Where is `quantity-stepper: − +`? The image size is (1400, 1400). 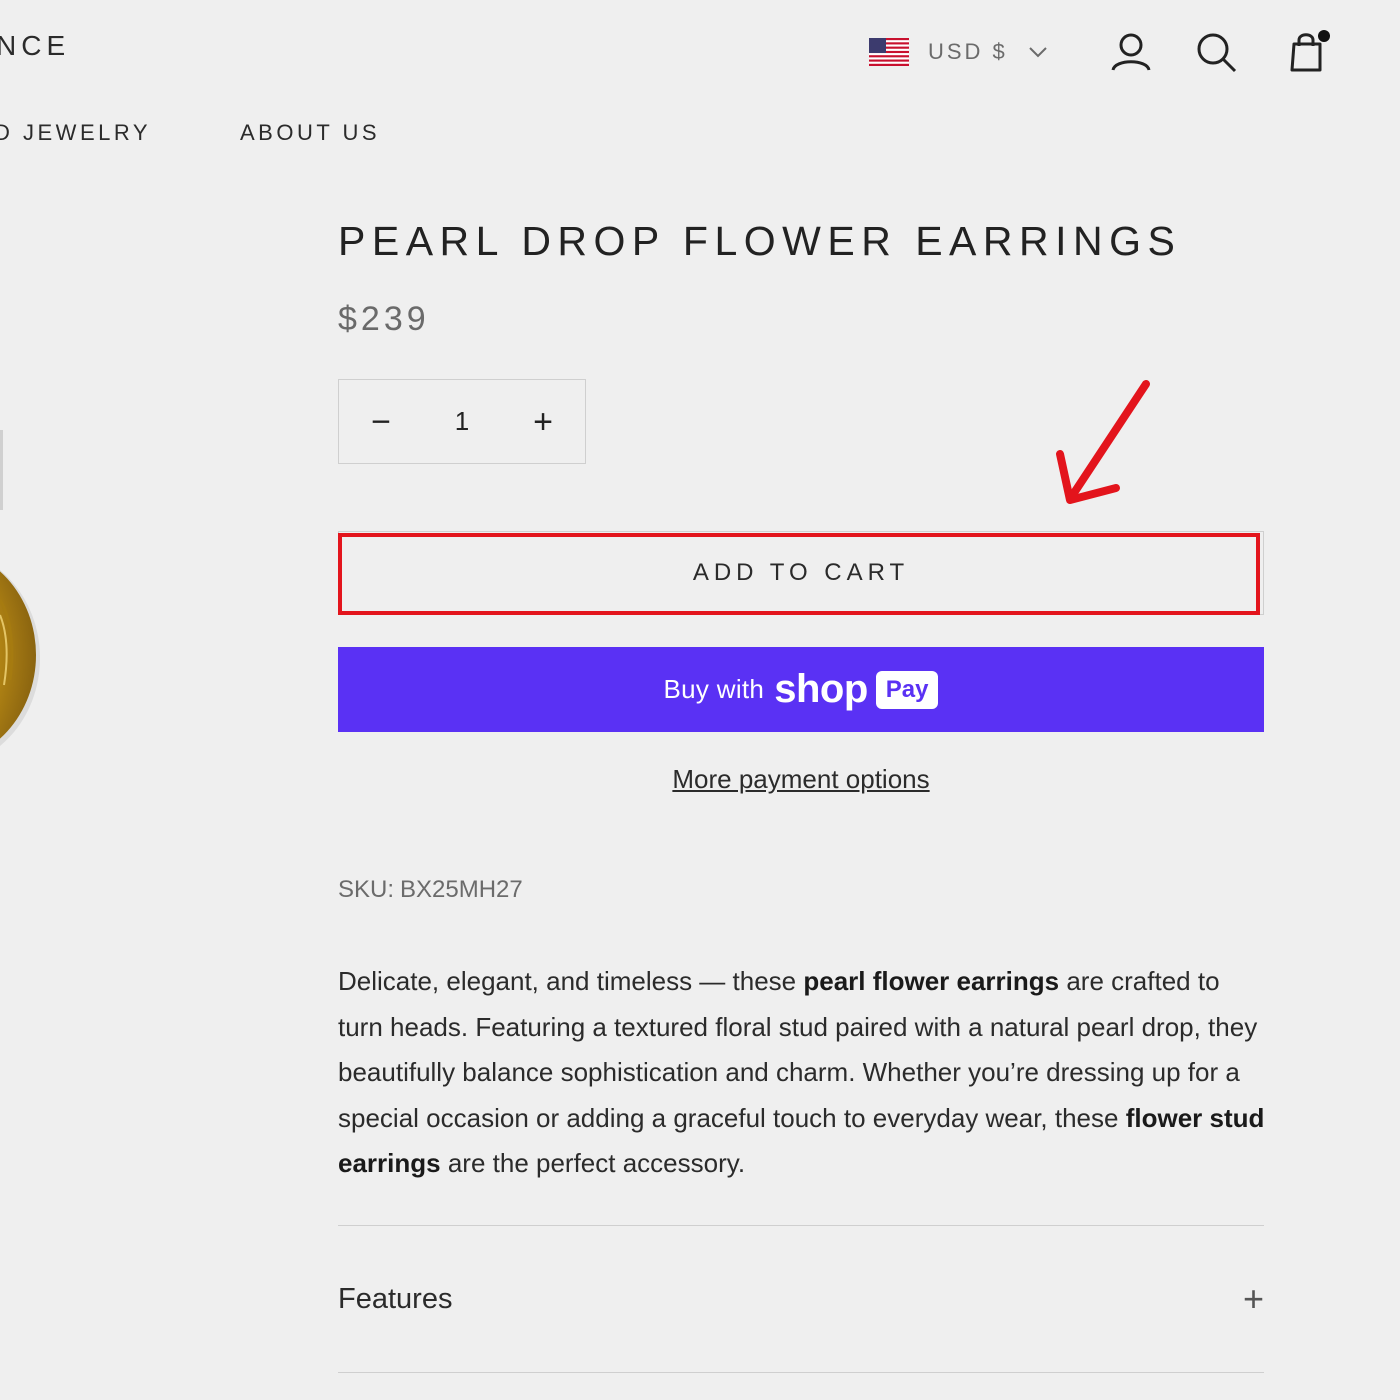 quantity-stepper: − + is located at coordinates (462, 421).